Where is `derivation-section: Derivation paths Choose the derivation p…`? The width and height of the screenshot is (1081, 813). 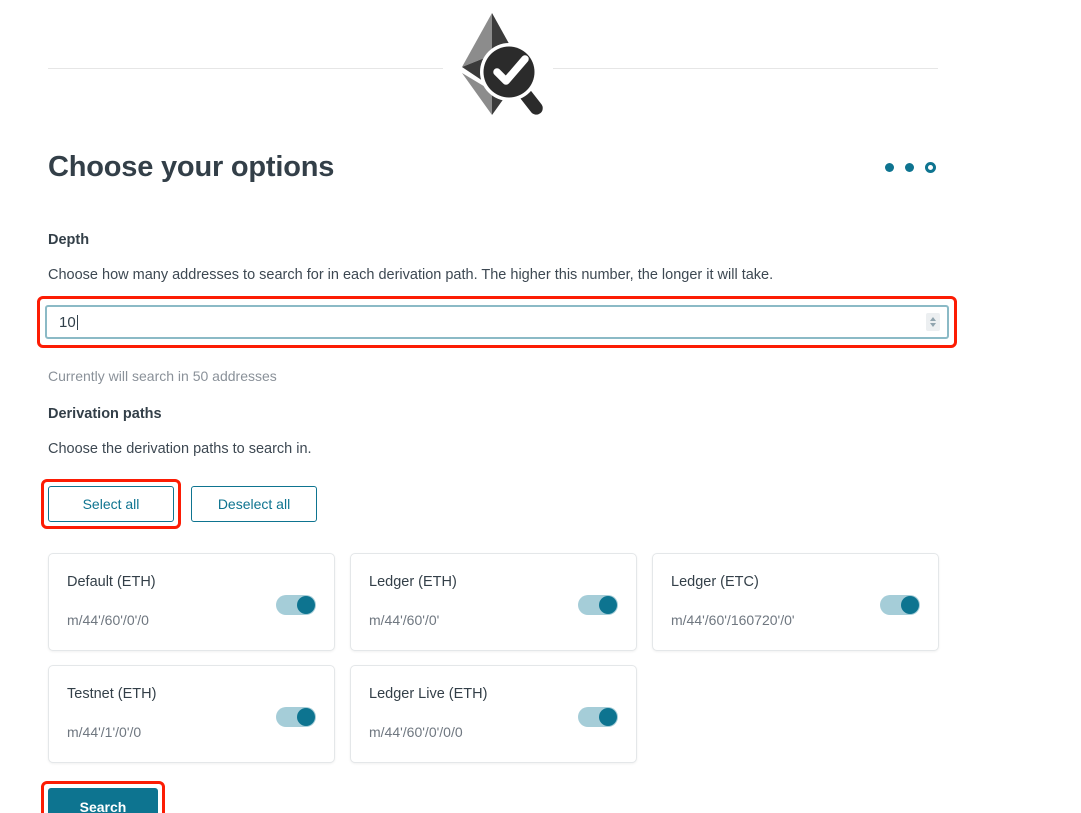 derivation-section: Derivation paths Choose the derivation p… is located at coordinates (498, 431).